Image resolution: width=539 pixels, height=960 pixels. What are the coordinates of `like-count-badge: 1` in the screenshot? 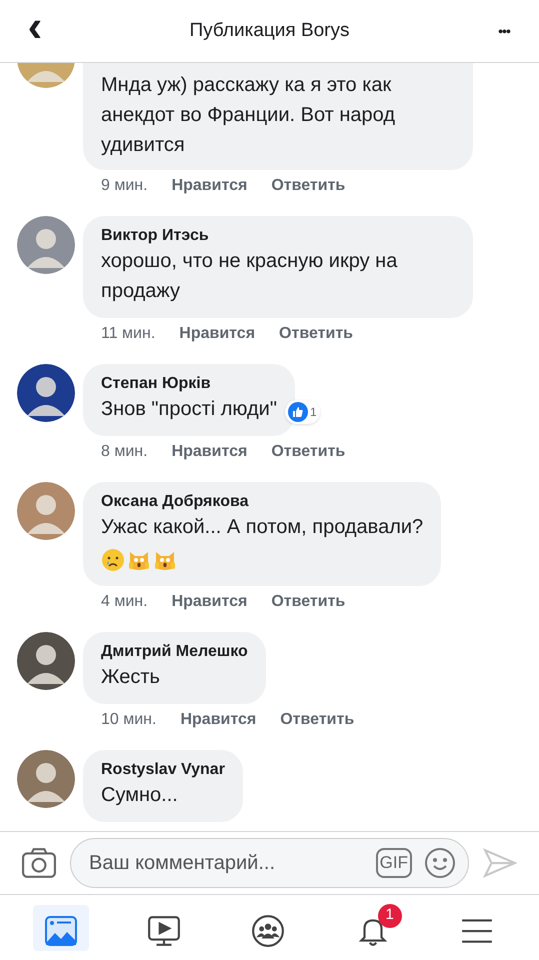 It's located at (302, 412).